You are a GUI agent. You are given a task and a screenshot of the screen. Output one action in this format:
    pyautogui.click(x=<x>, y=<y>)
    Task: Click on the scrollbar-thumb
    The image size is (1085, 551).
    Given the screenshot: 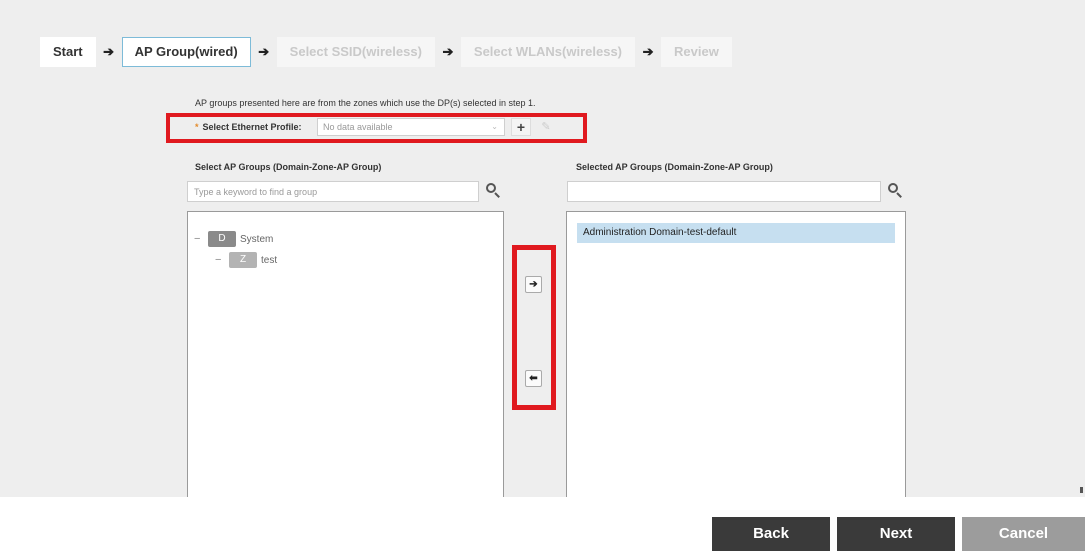 What is the action you would take?
    pyautogui.click(x=1081, y=490)
    